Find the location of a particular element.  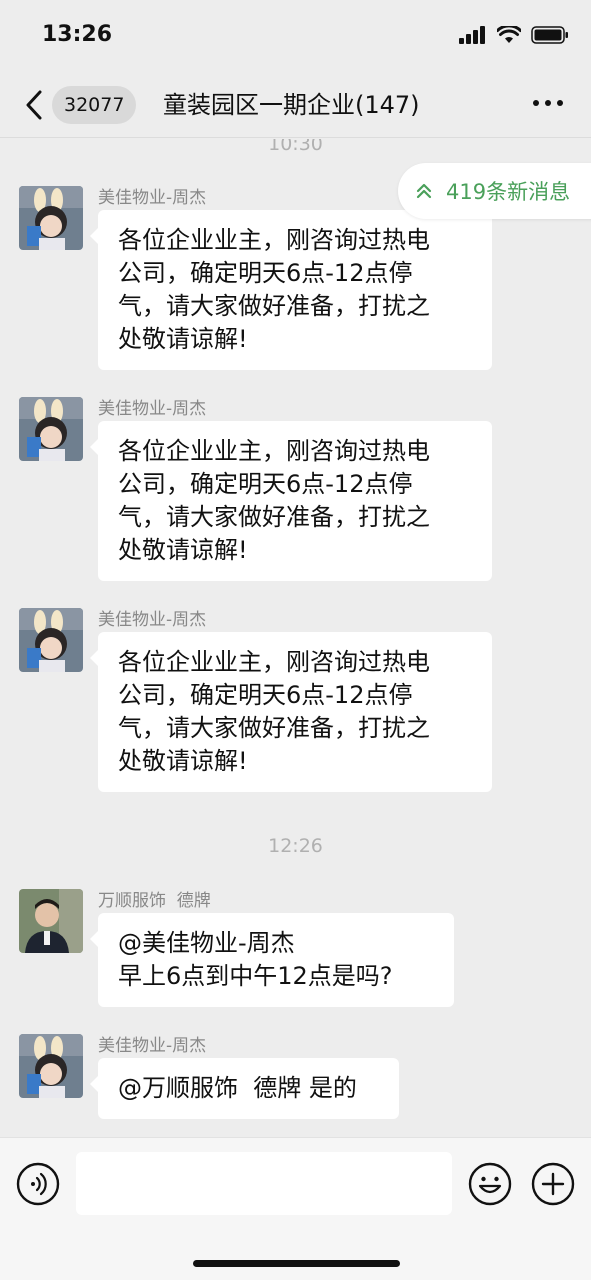

chat-header: 32077 童装园区一期企业(147) is located at coordinates (295, 104).